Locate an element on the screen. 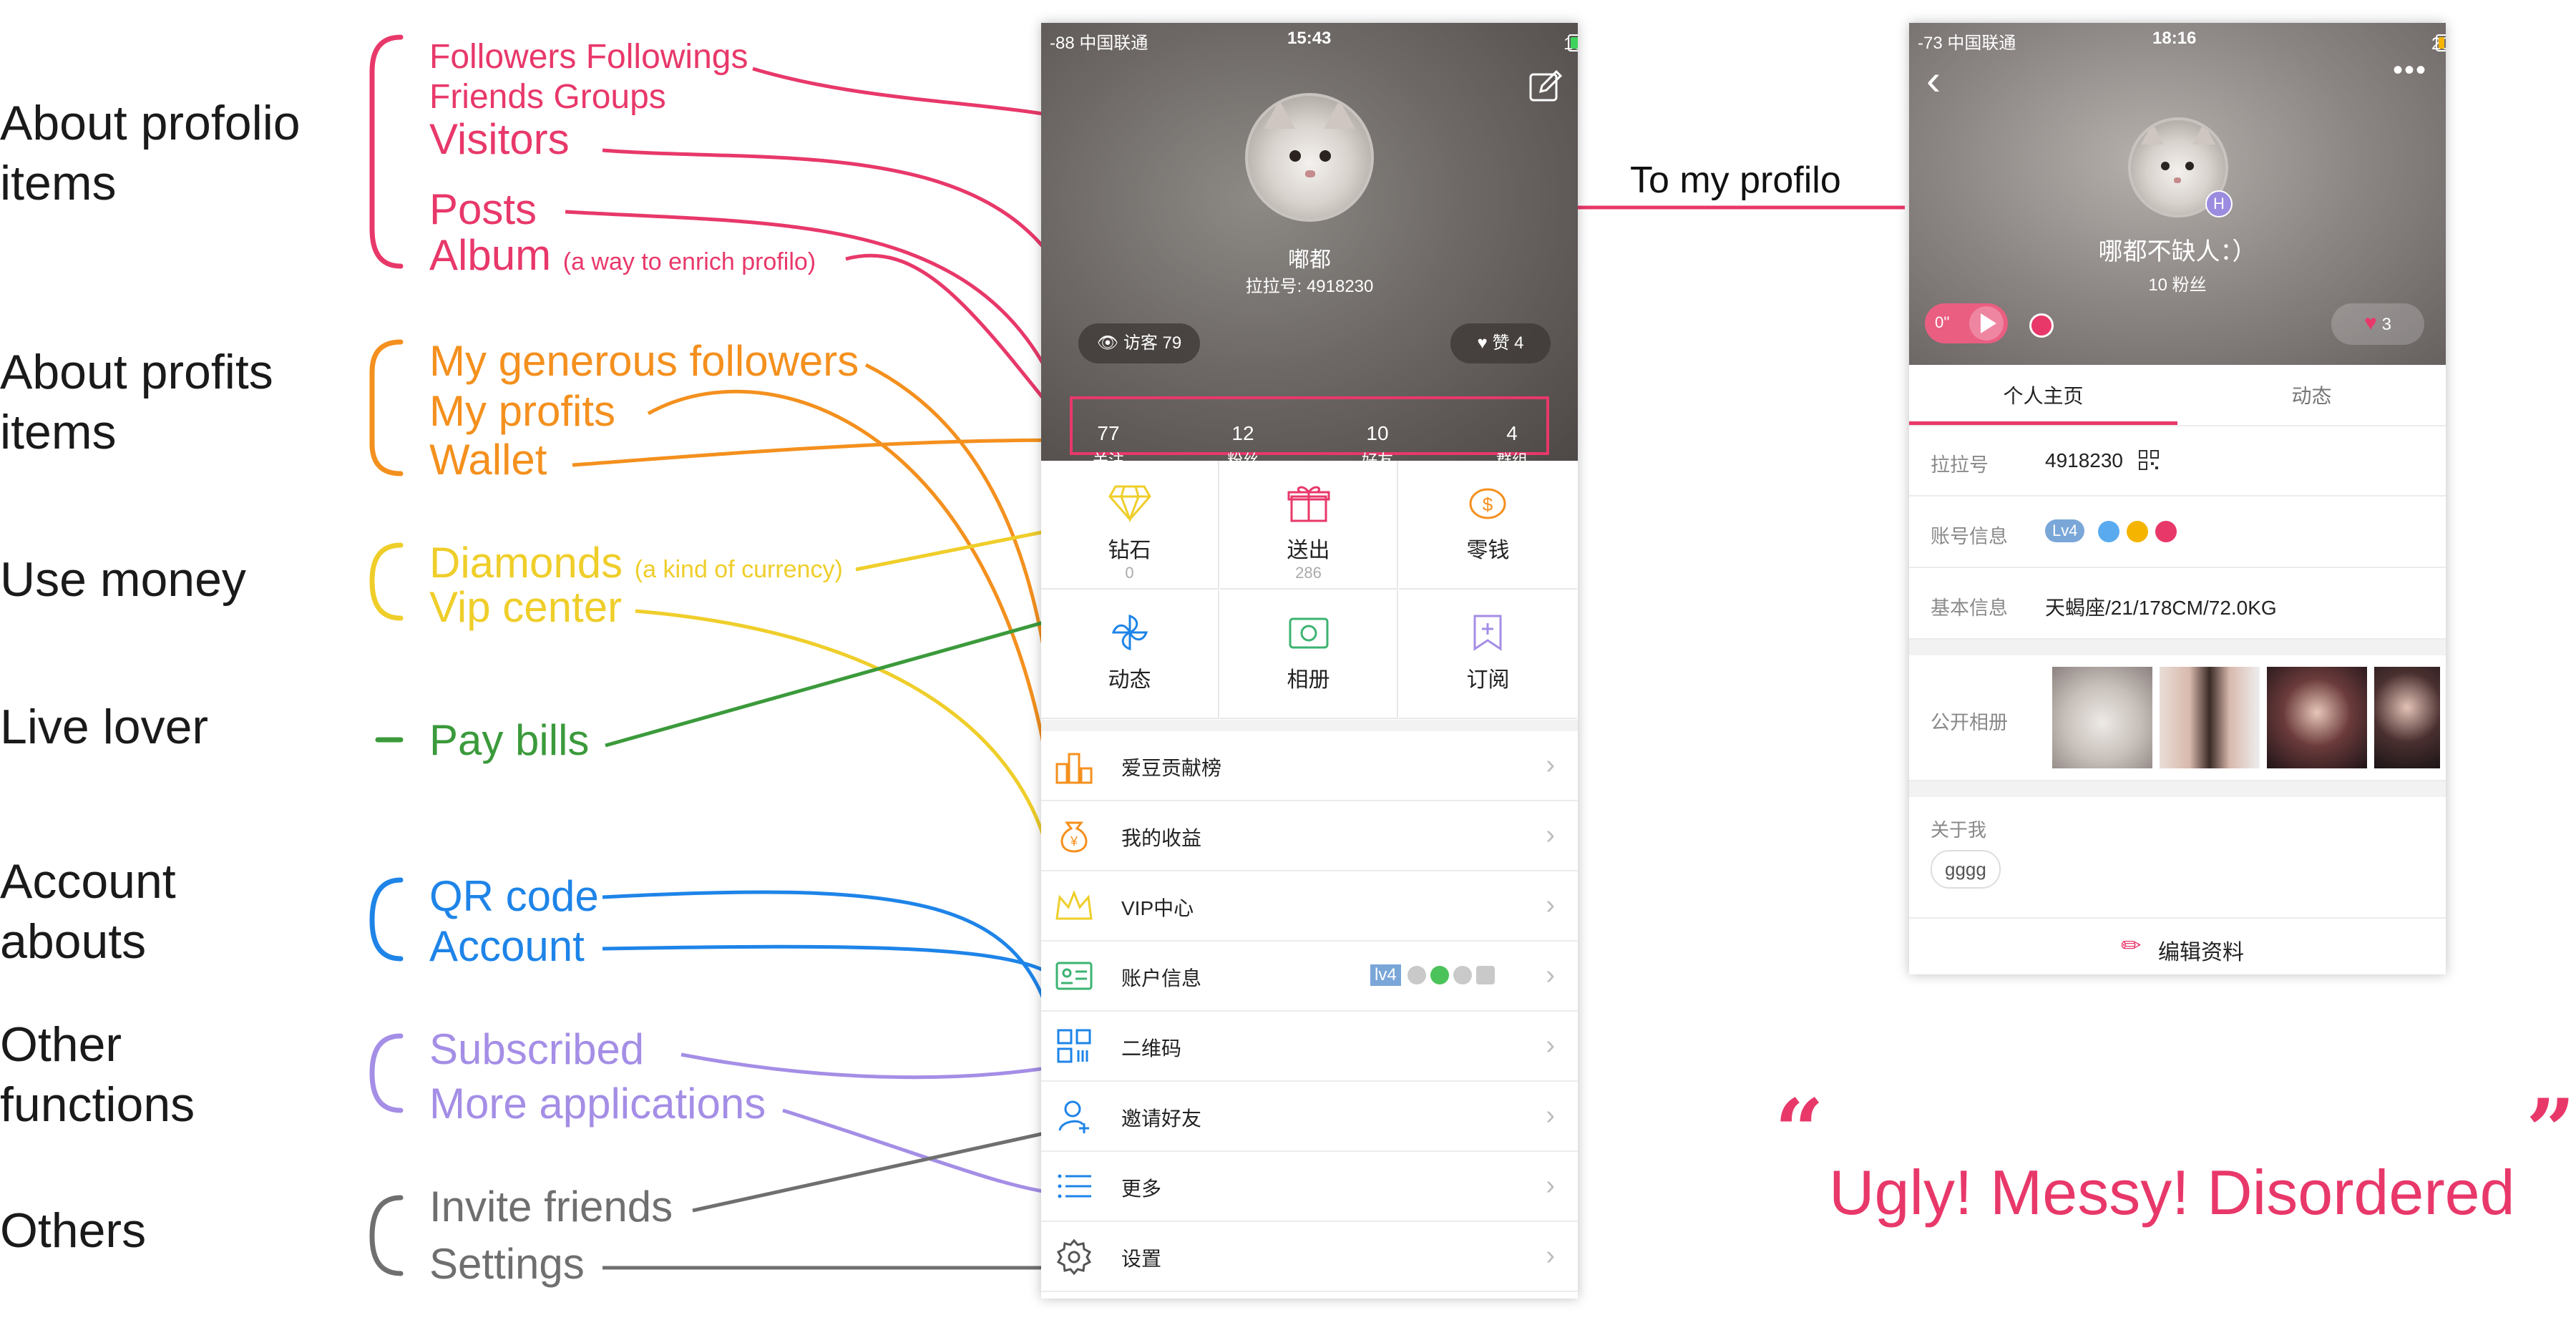 This screenshot has width=2576, height=1320. record-icon is located at coordinates (2042, 325).